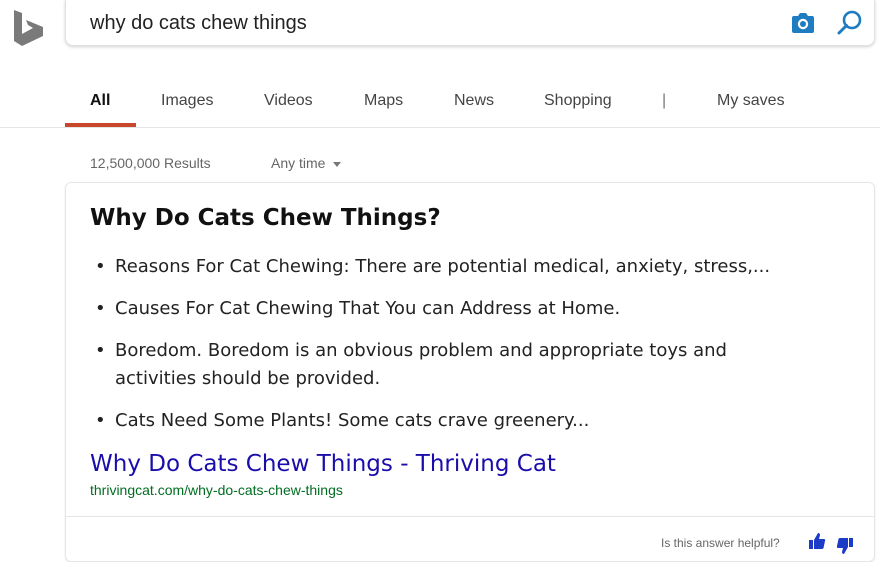 This screenshot has height=562, width=880. Describe the element at coordinates (474, 101) in the screenshot. I see `tab-news: News` at that location.